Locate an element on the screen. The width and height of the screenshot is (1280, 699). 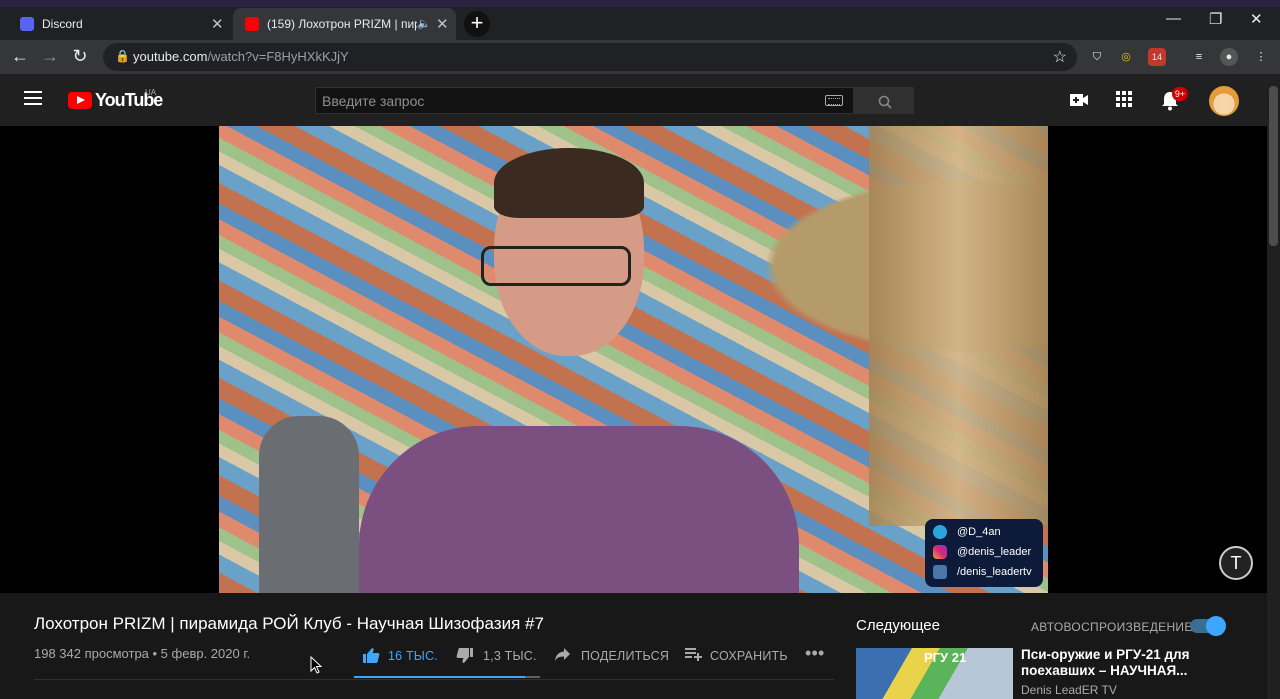
more-actions-icon: ••• is located at coordinates (815, 653).